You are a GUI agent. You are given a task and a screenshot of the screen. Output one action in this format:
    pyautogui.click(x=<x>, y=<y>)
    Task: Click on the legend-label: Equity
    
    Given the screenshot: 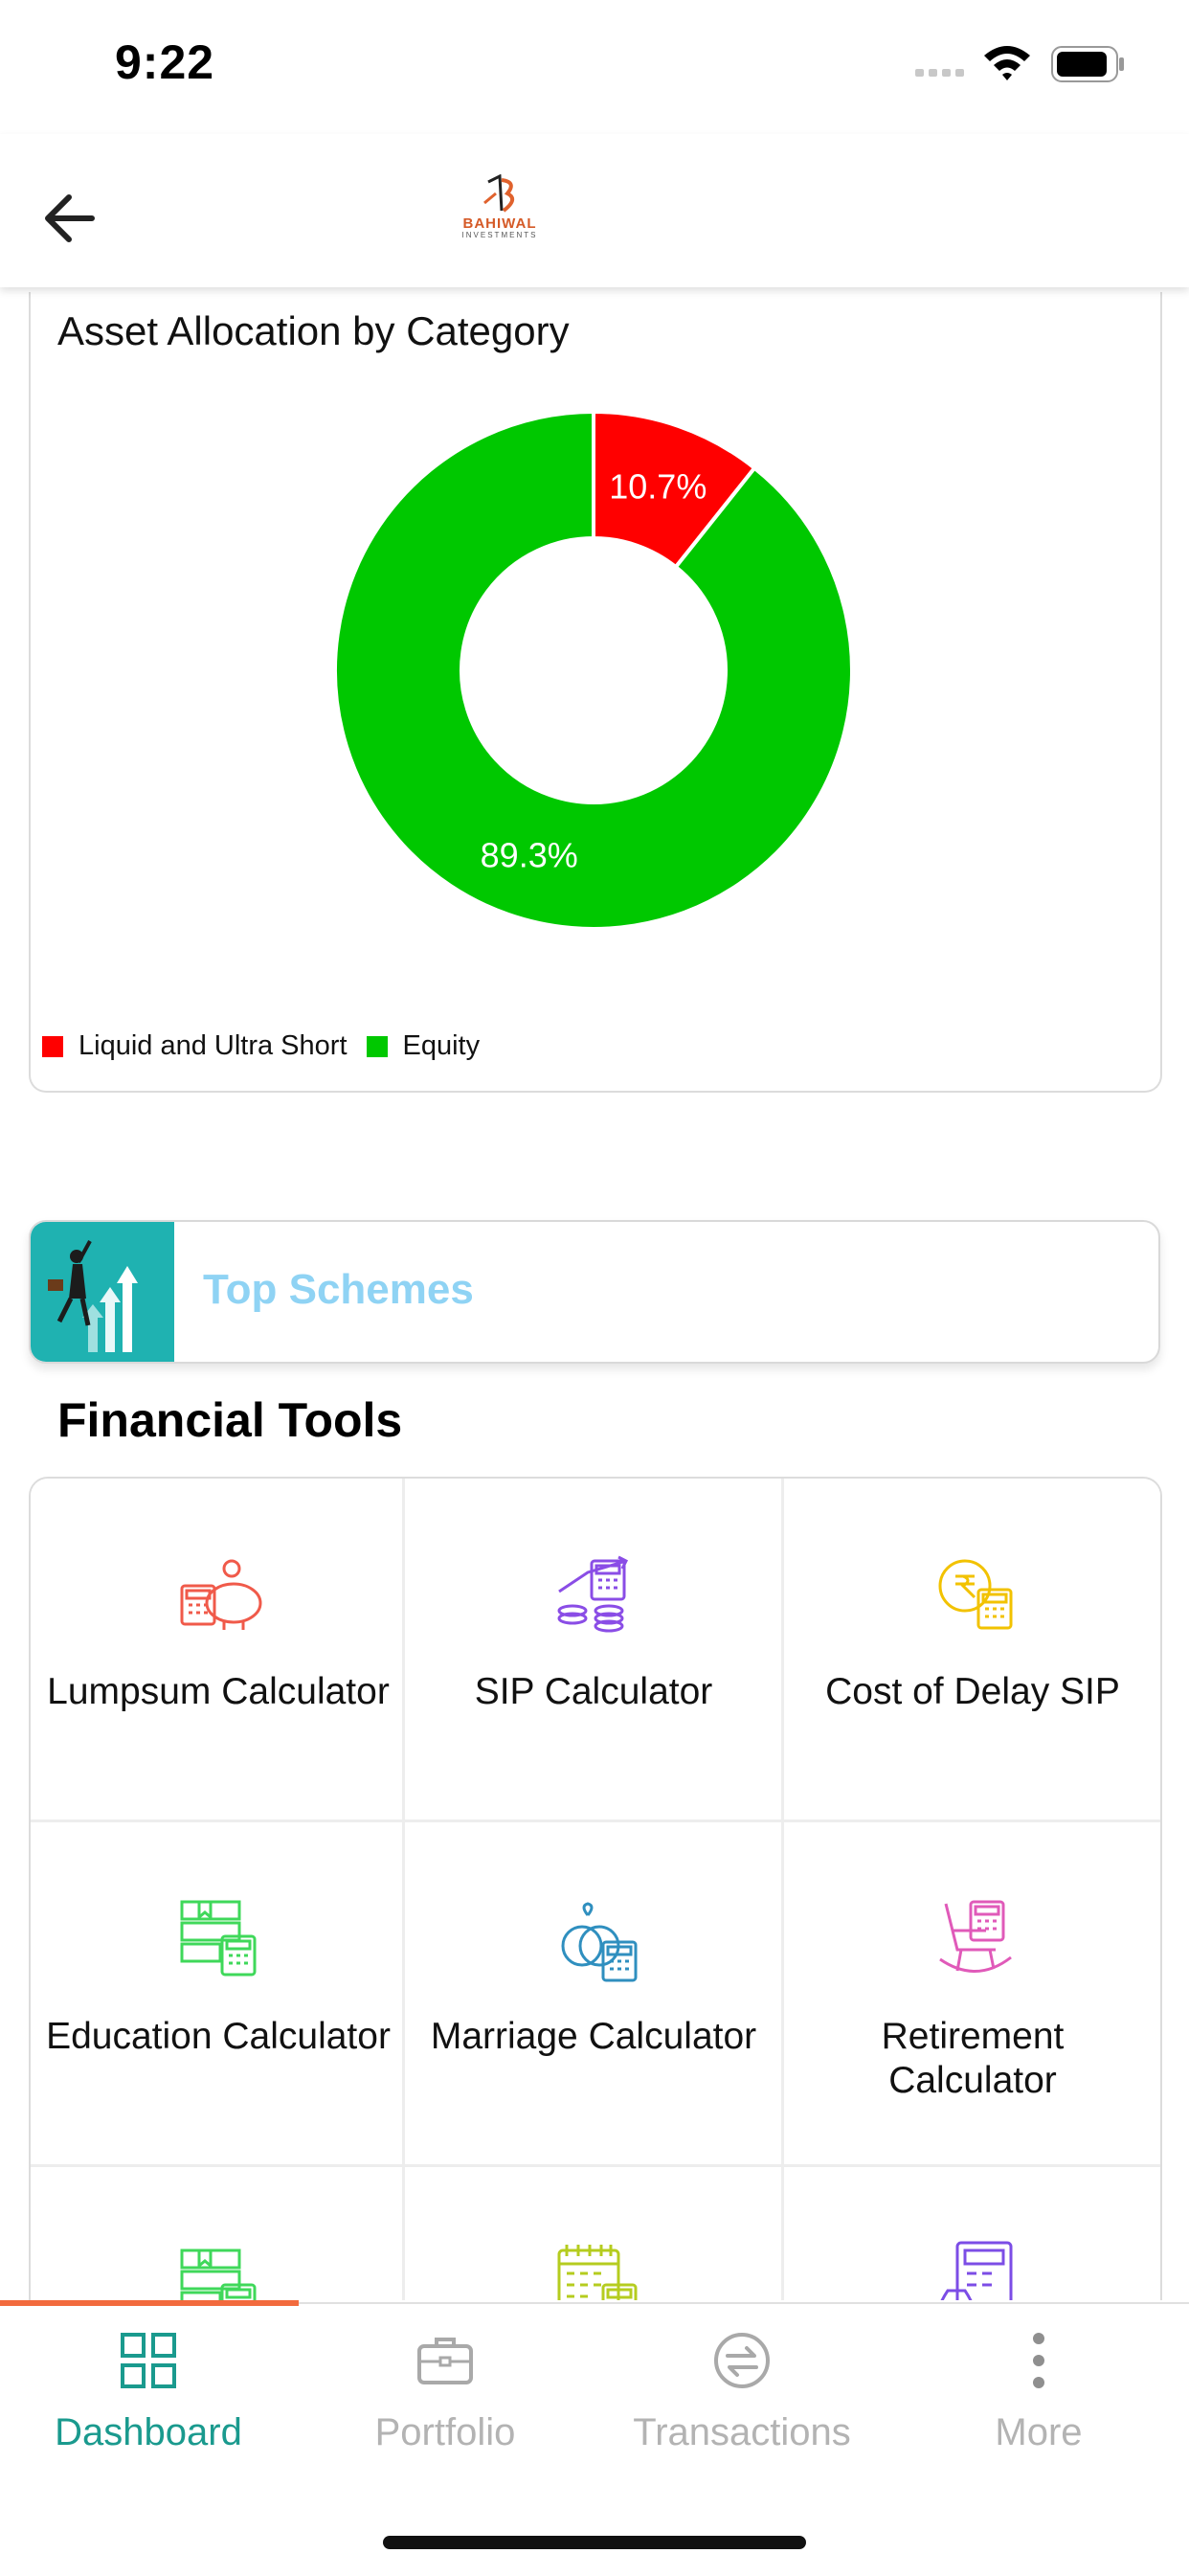 What is the action you would take?
    pyautogui.click(x=441, y=1045)
    